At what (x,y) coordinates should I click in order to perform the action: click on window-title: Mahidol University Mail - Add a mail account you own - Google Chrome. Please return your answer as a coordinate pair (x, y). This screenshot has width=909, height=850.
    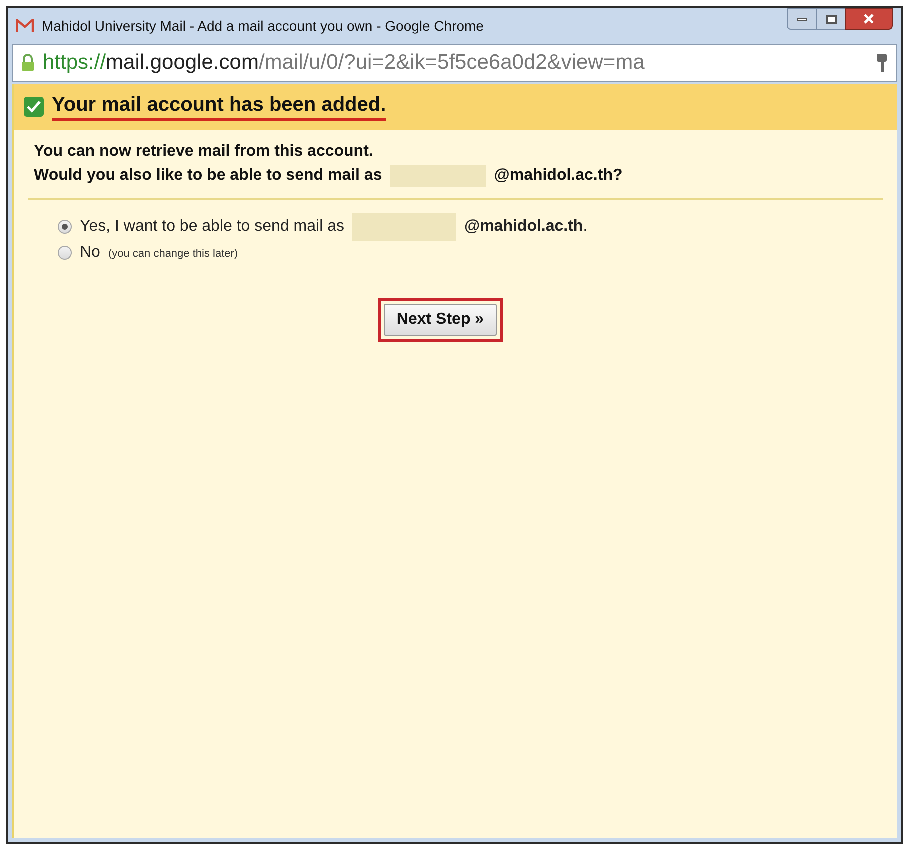
    Looking at the image, I should click on (263, 26).